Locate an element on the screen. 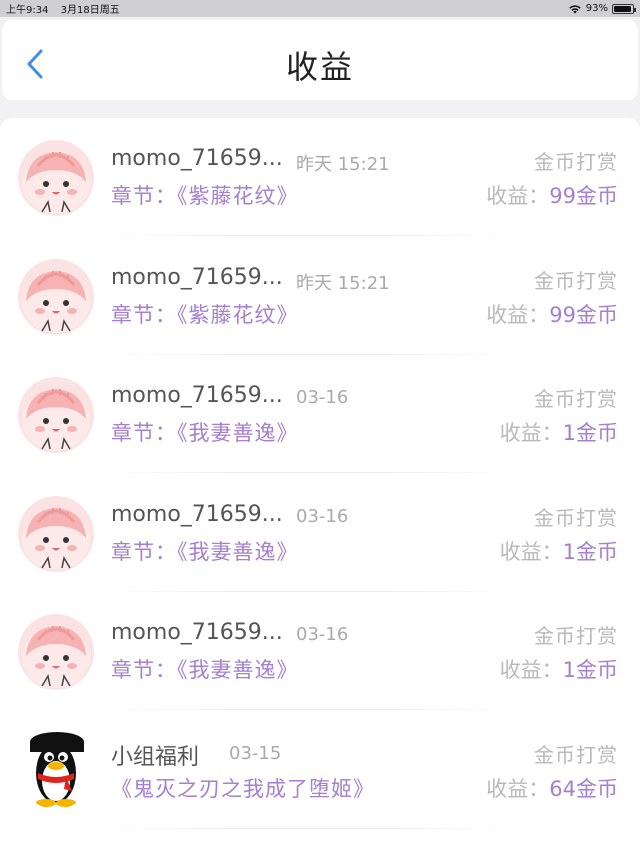 This screenshot has width=640, height=853. battery-fill is located at coordinates (622, 8).